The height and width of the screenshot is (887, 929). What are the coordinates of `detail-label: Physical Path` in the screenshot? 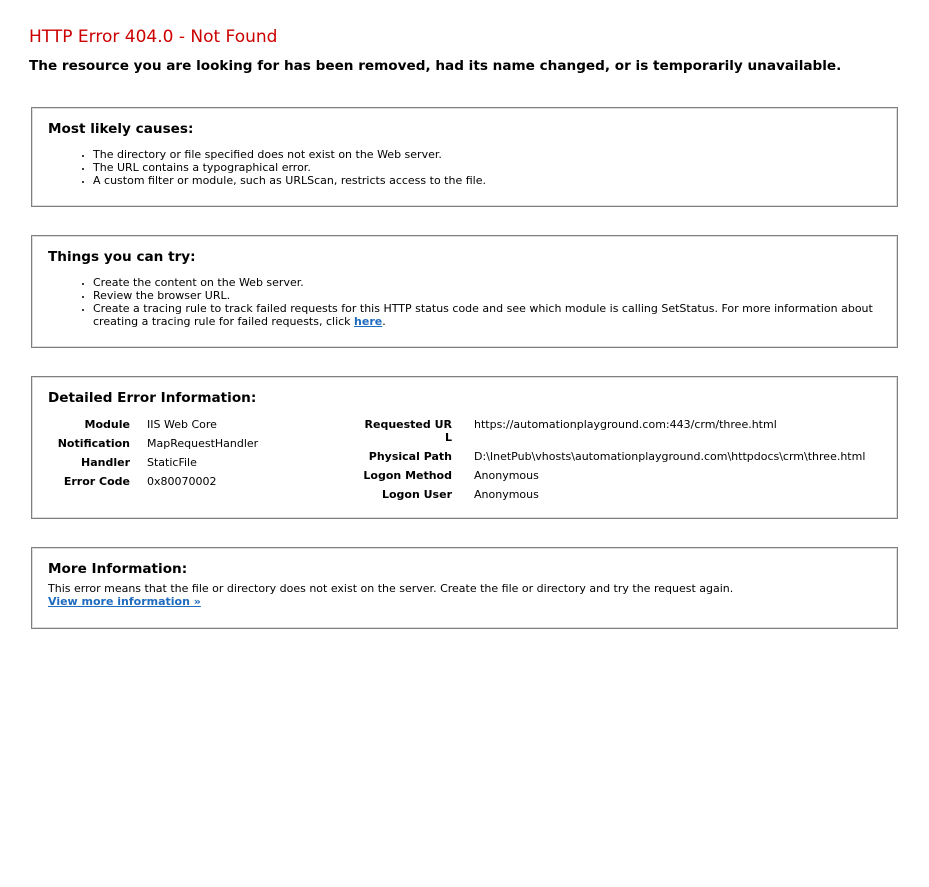 It's located at (410, 456).